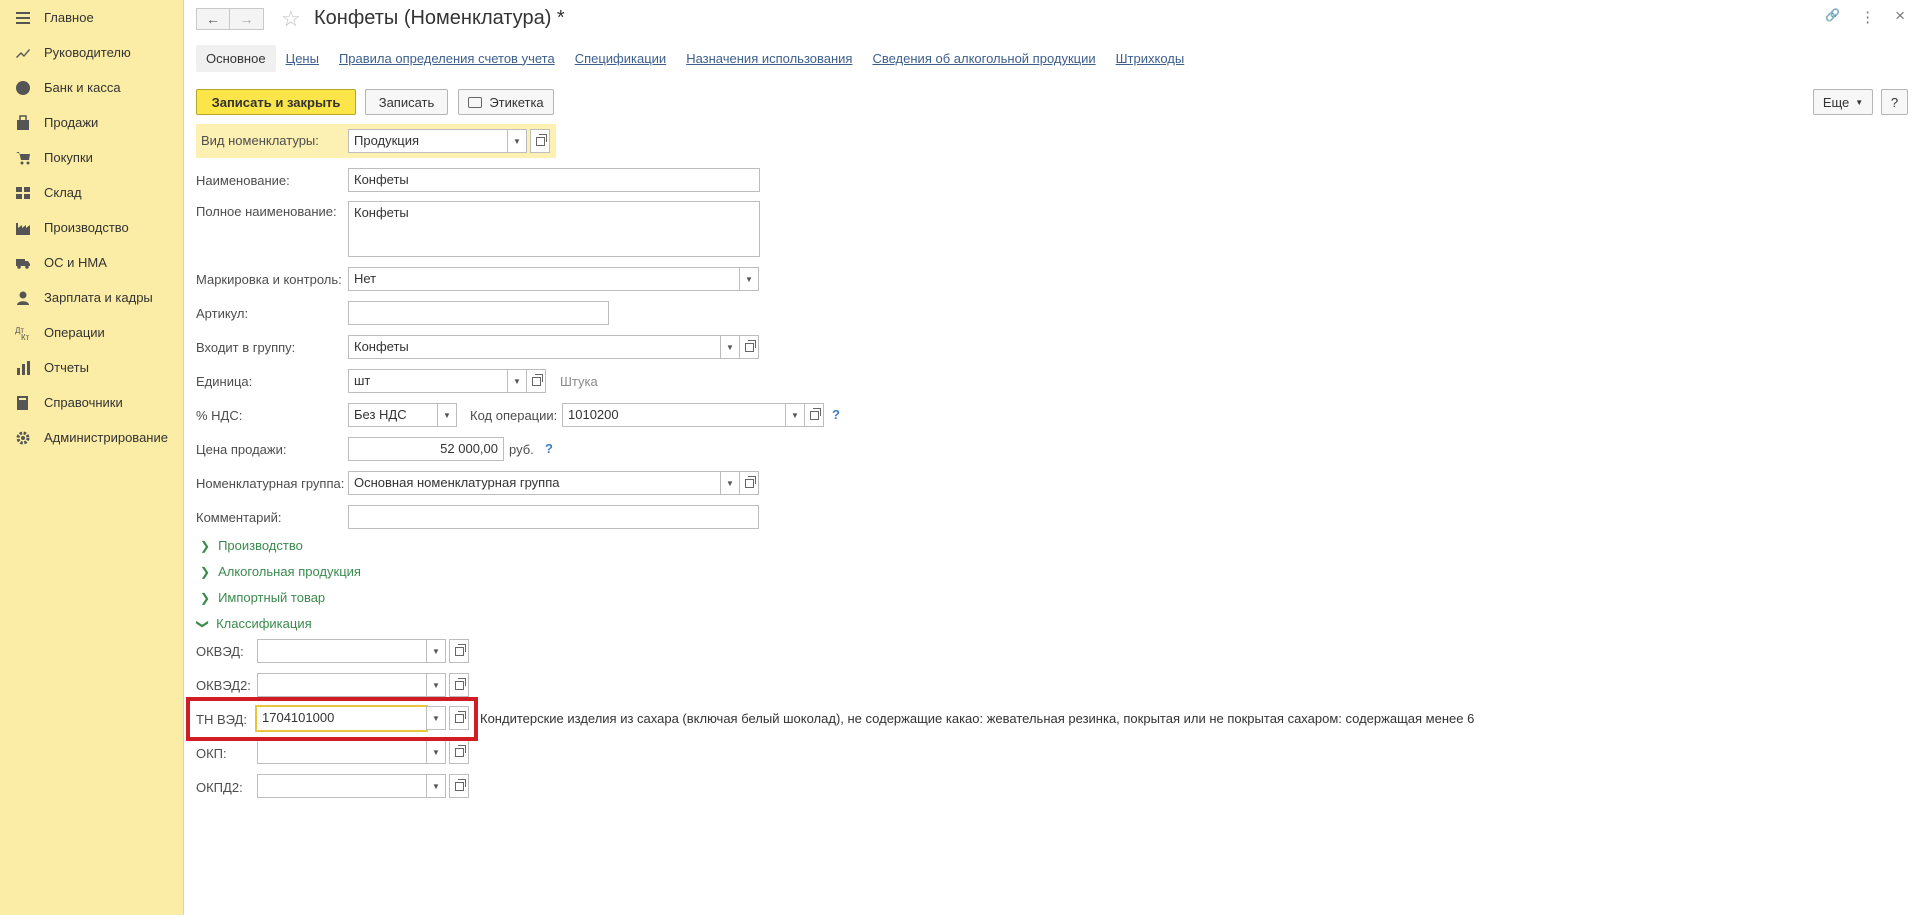  Describe the element at coordinates (91, 367) in the screenshot. I see `sidebar-item-reports: Отчеты` at that location.